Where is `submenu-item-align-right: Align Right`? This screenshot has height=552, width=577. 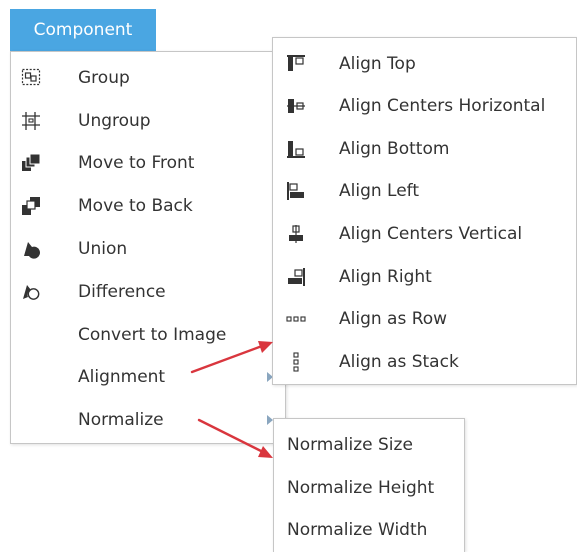 submenu-item-align-right: Align Right is located at coordinates (424, 277).